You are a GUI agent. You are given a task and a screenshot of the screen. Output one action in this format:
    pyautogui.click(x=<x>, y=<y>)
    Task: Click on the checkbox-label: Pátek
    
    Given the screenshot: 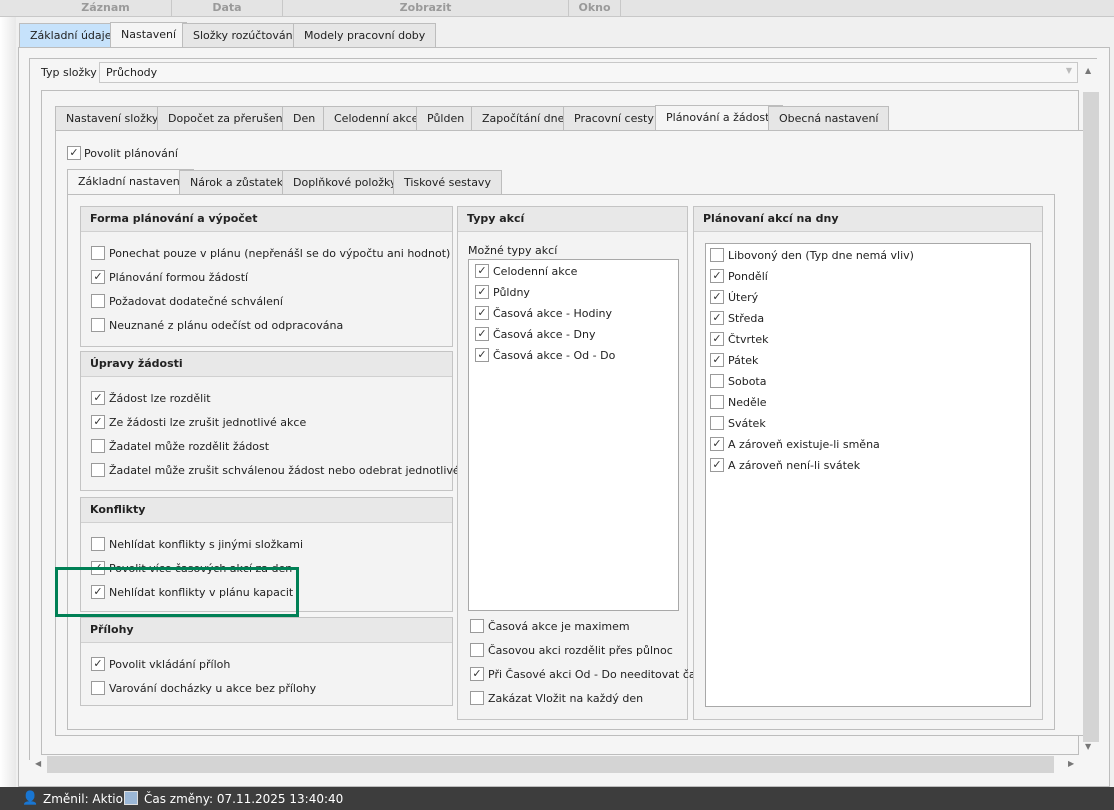 What is the action you would take?
    pyautogui.click(x=743, y=360)
    